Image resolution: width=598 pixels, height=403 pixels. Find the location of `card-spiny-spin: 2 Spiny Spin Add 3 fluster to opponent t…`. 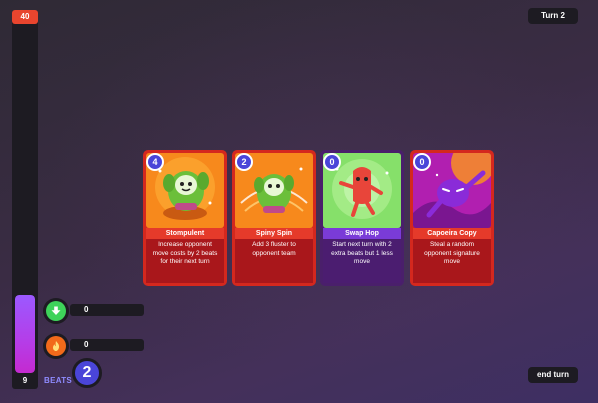

card-spiny-spin: 2 Spiny Spin Add 3 fluster to opponent t… is located at coordinates (274, 218).